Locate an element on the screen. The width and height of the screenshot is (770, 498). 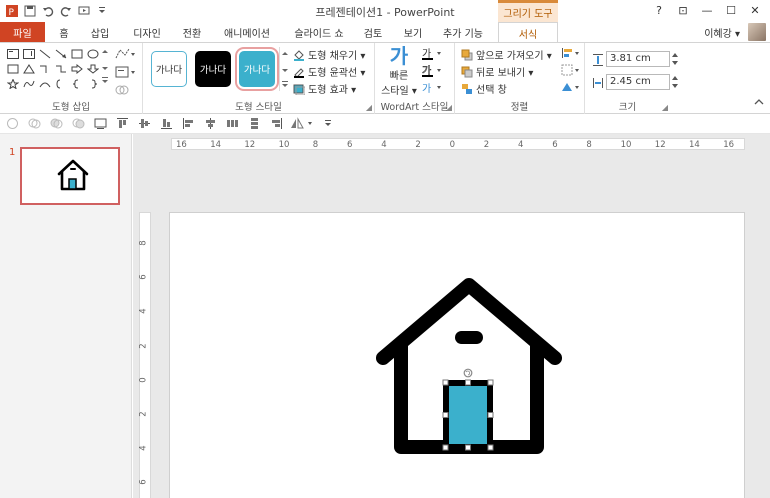
align-top-icon is located at coordinates (122, 123).